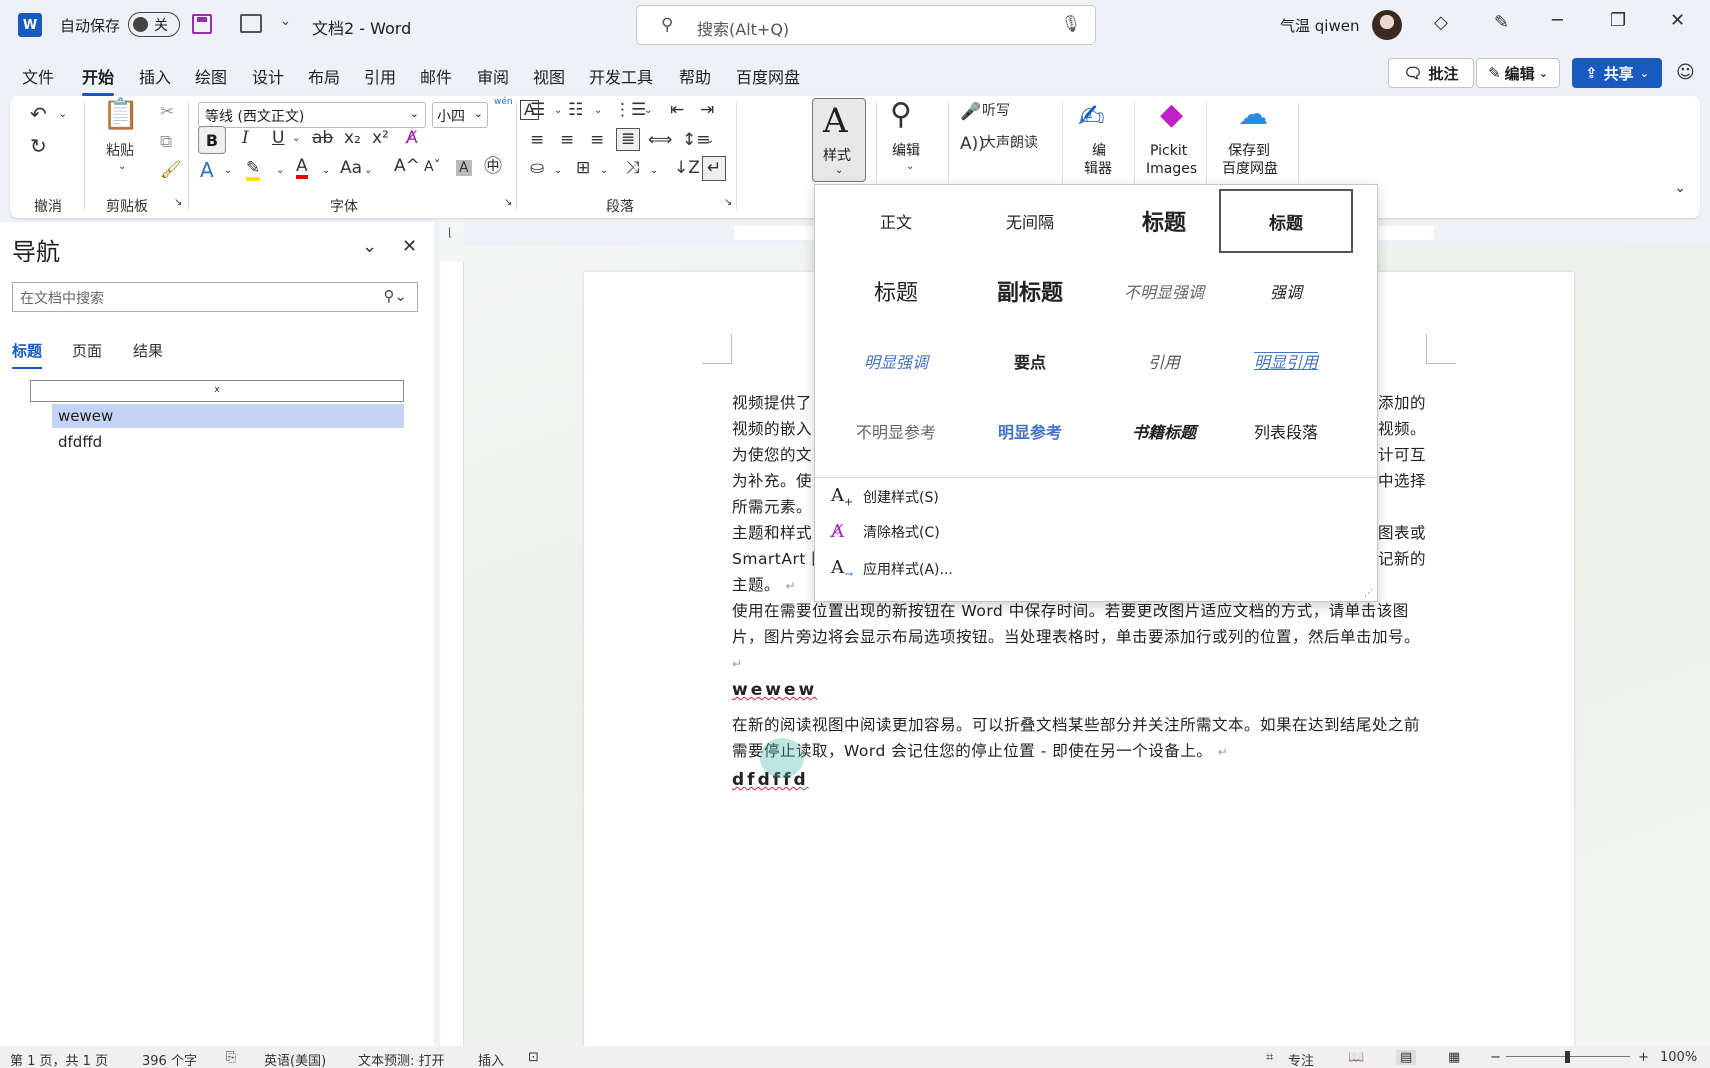  What do you see at coordinates (1171, 115) in the screenshot?
I see `pickit-icon: ◆` at bounding box center [1171, 115].